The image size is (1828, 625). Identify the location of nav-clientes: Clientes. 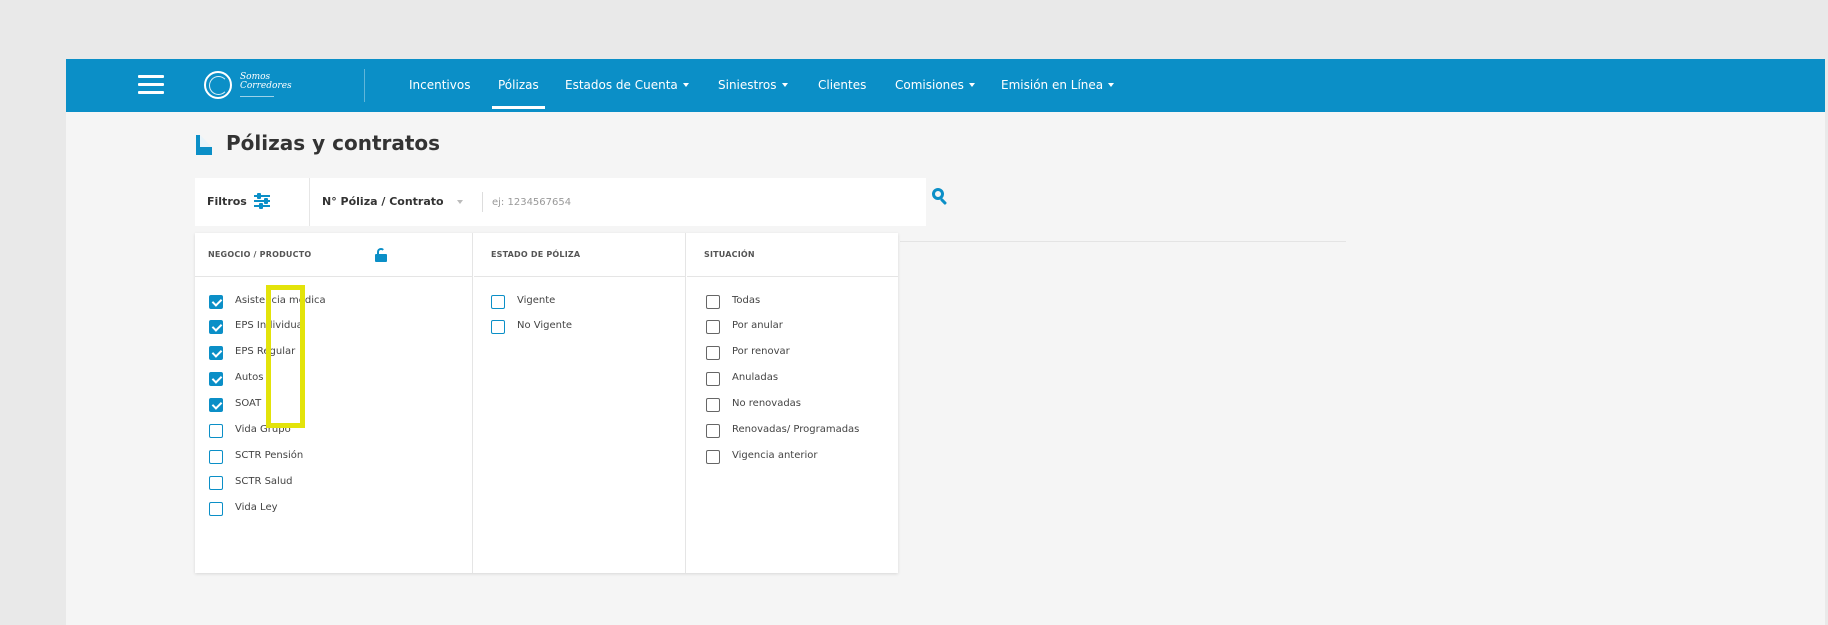
(842, 85).